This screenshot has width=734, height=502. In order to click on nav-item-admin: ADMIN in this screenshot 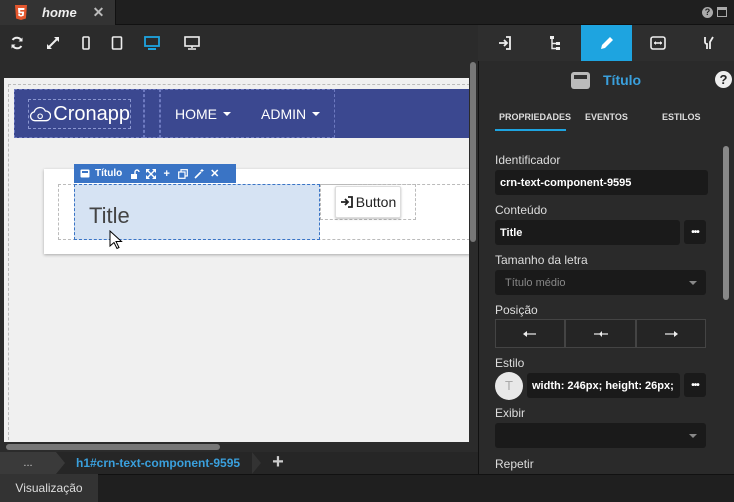, I will do `click(291, 114)`.